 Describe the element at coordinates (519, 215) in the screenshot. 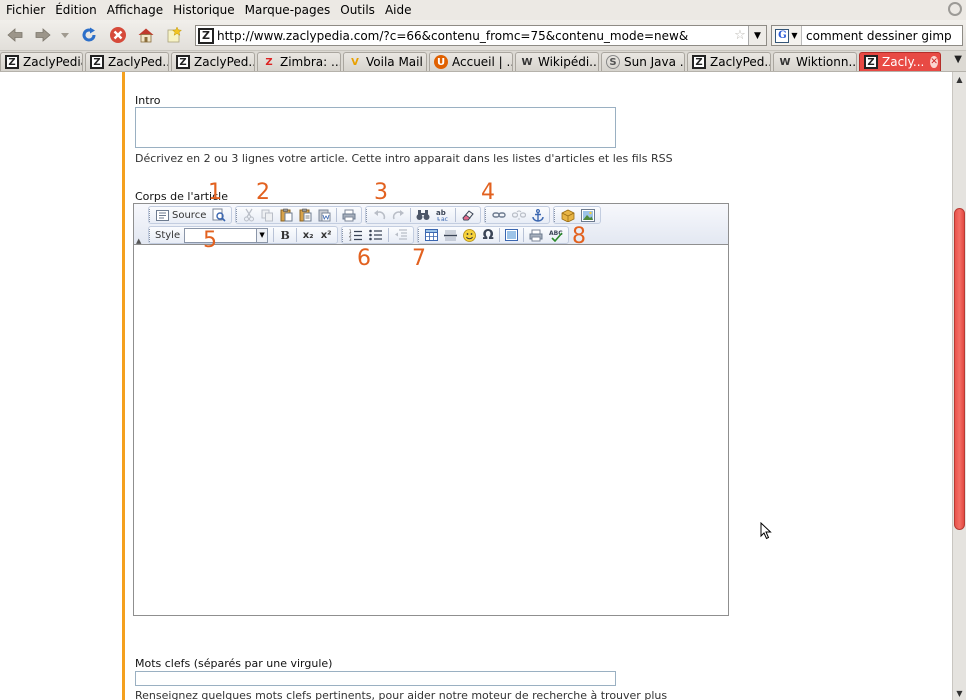

I see `unlink-button` at that location.